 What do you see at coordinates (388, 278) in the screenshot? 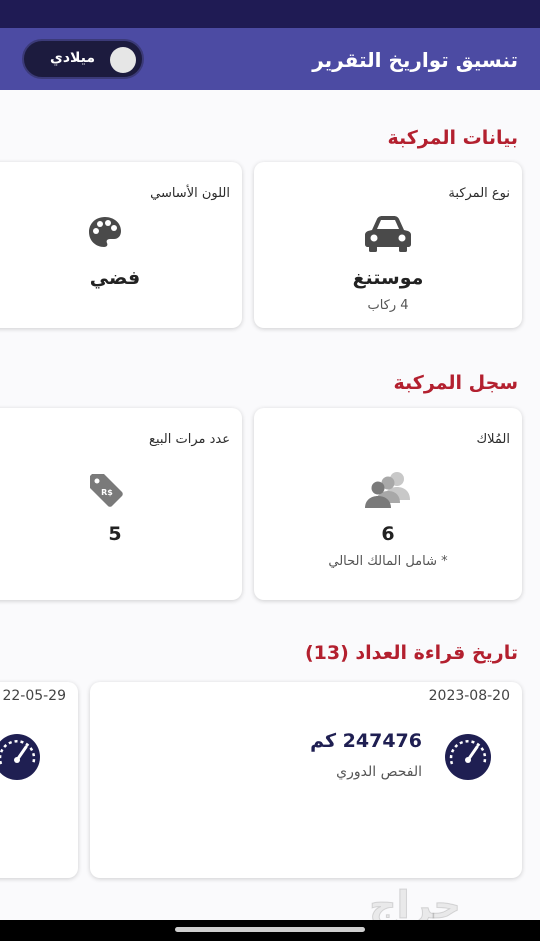
I see `vehicle-type-value: موستنغ` at bounding box center [388, 278].